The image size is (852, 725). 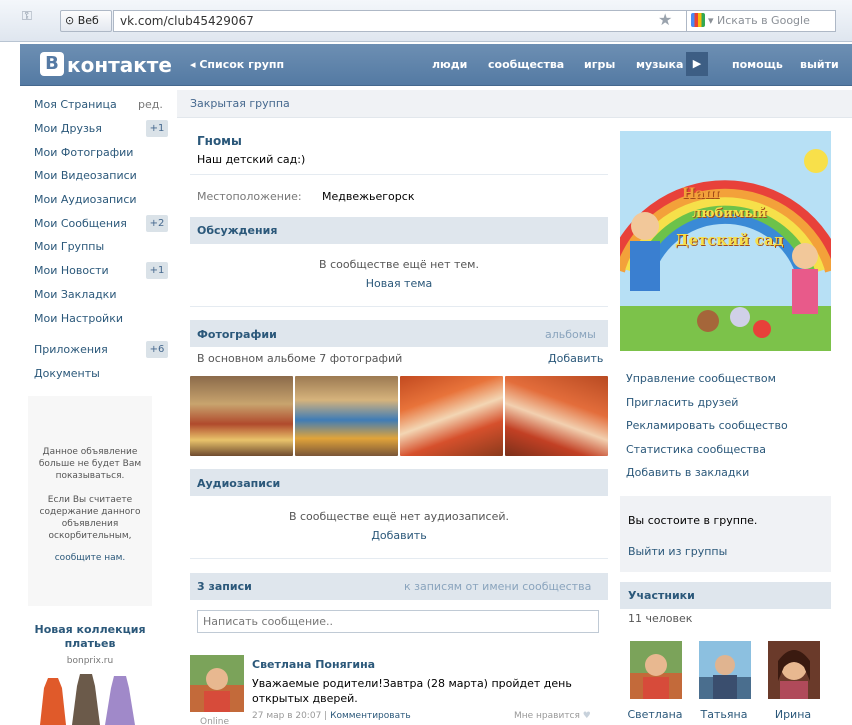 I want to click on web-button-label: Веб, so click(x=88, y=20).